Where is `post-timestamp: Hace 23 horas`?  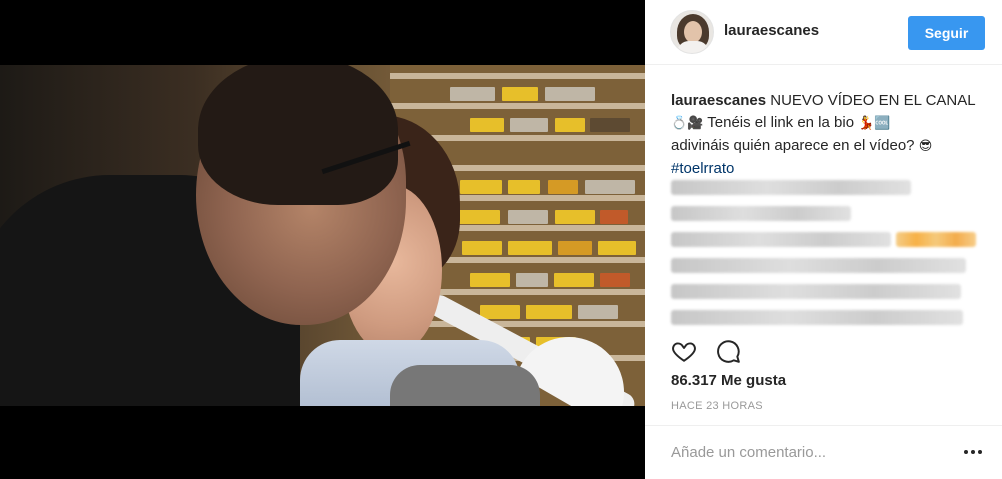
post-timestamp: Hace 23 horas is located at coordinates (717, 406).